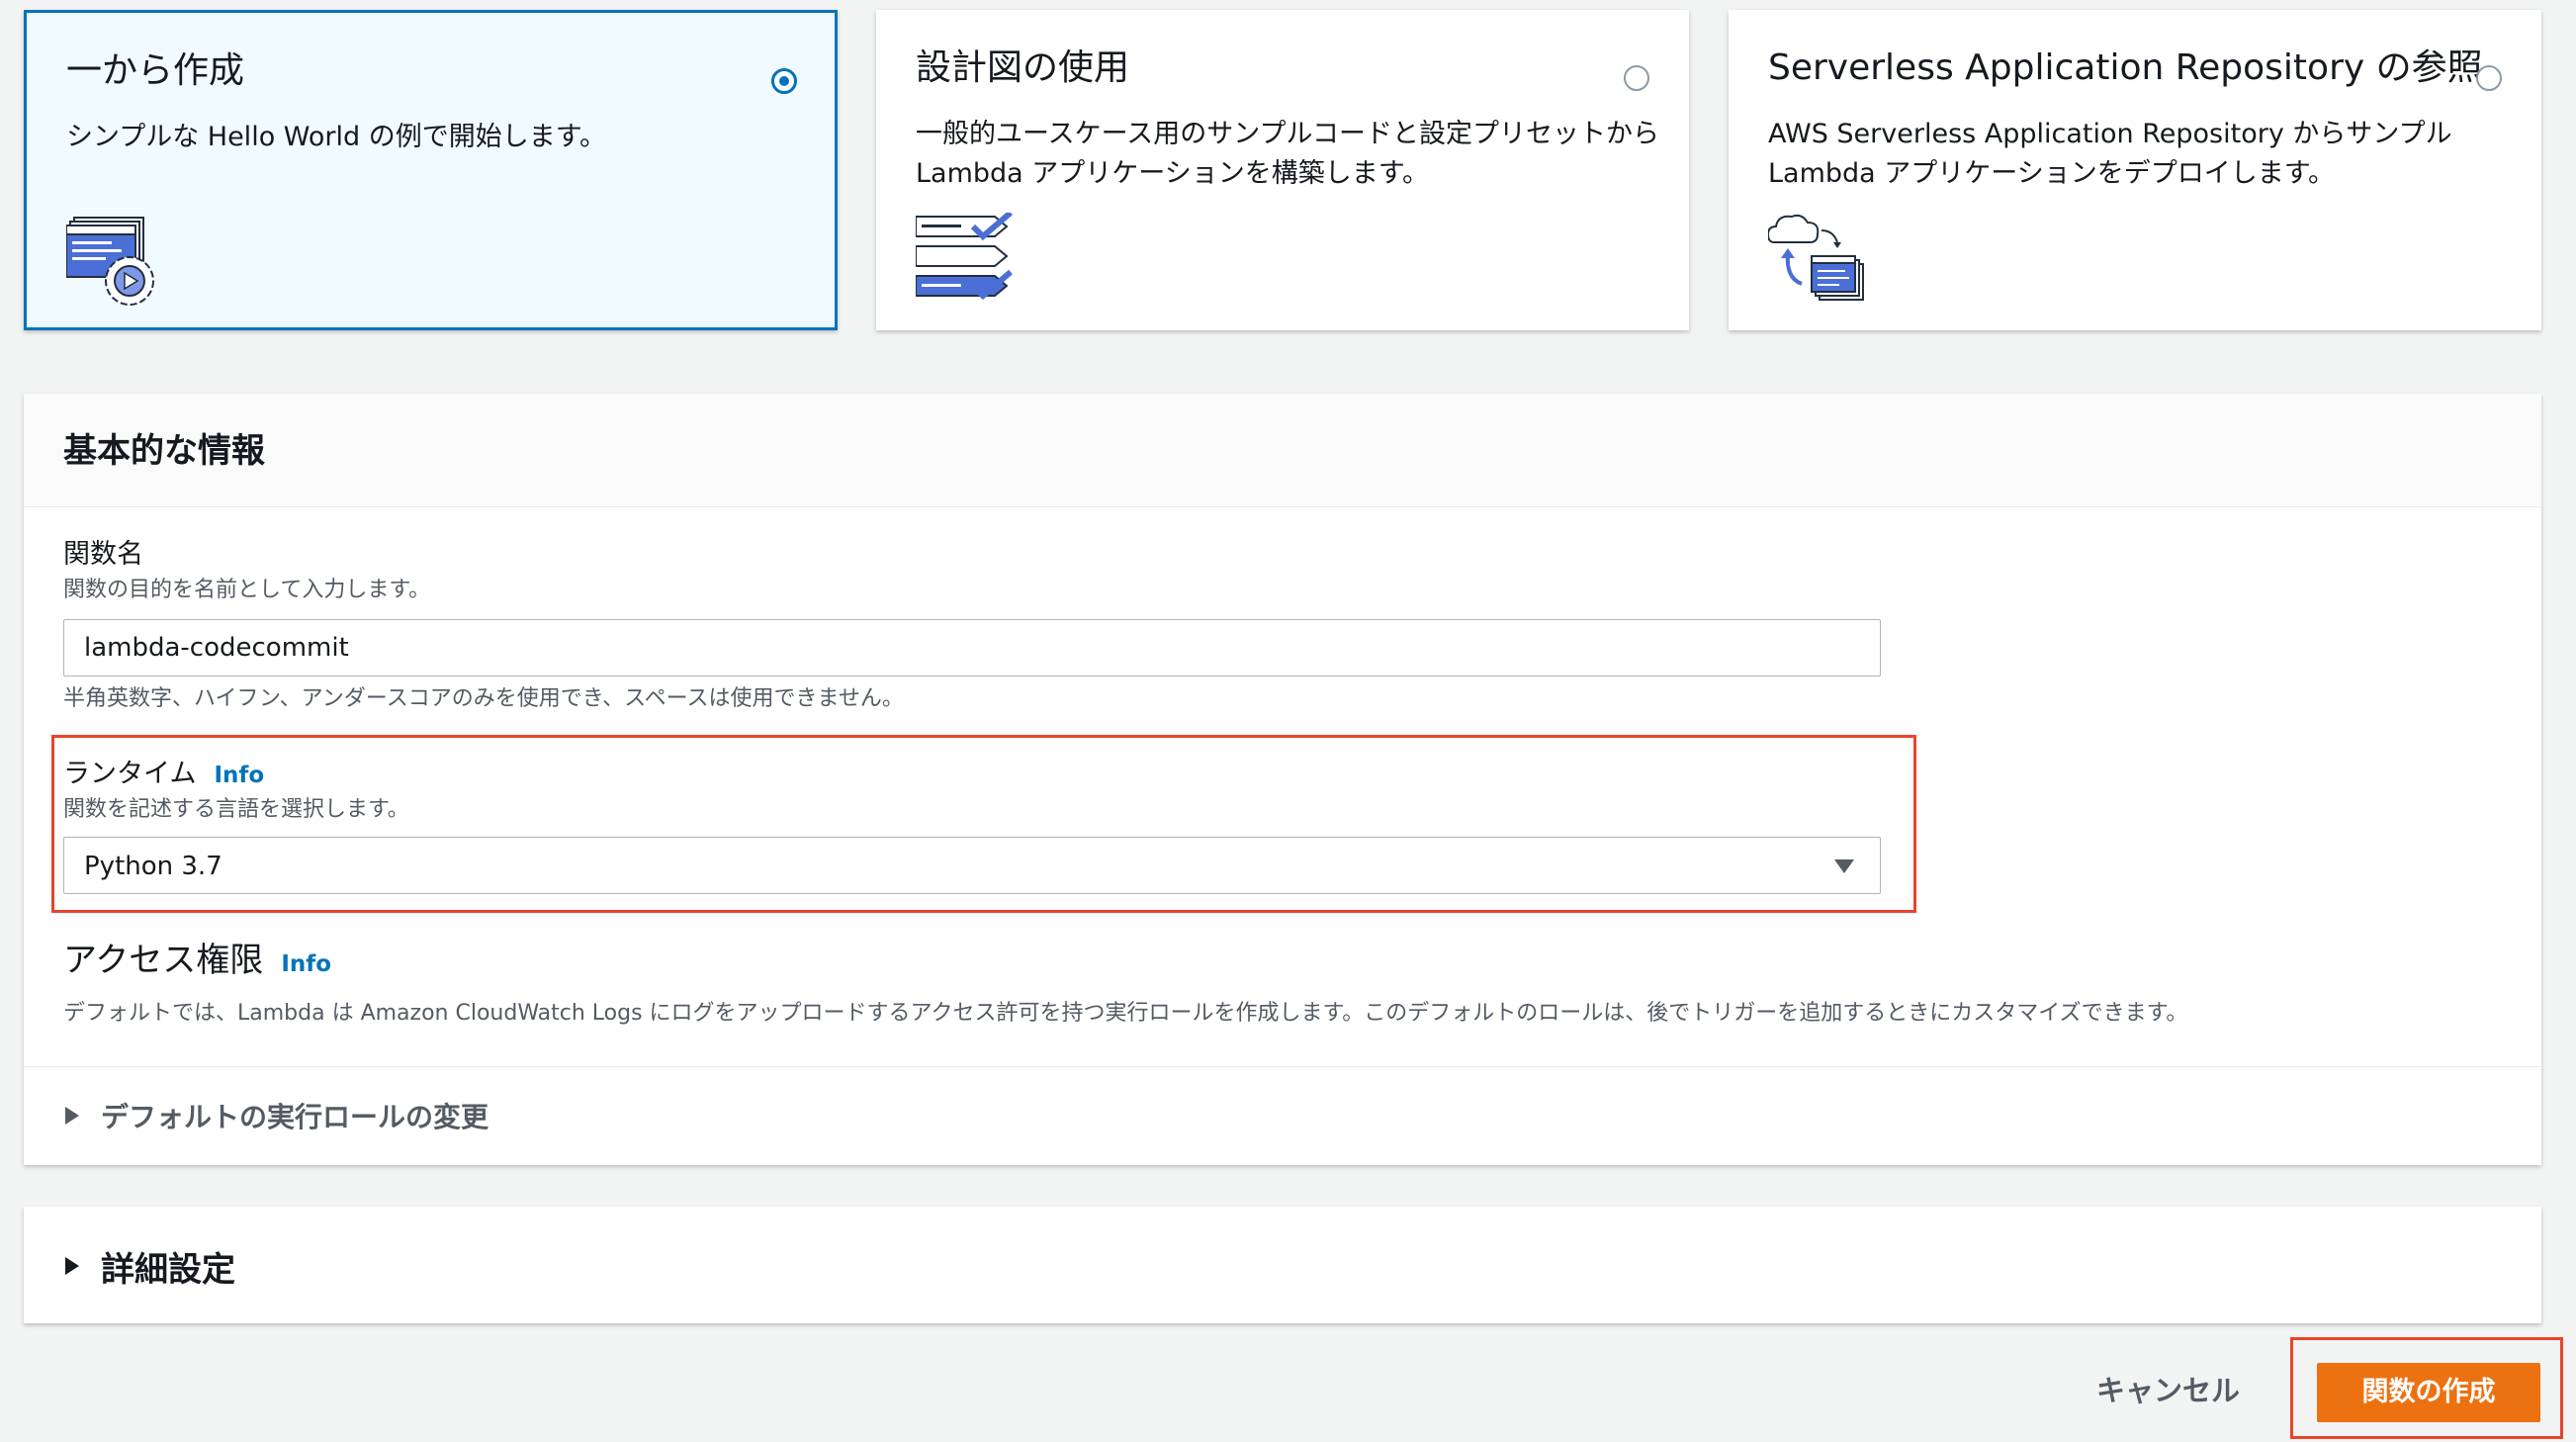 Image resolution: width=2576 pixels, height=1442 pixels. I want to click on section-divider, so click(1282, 1066).